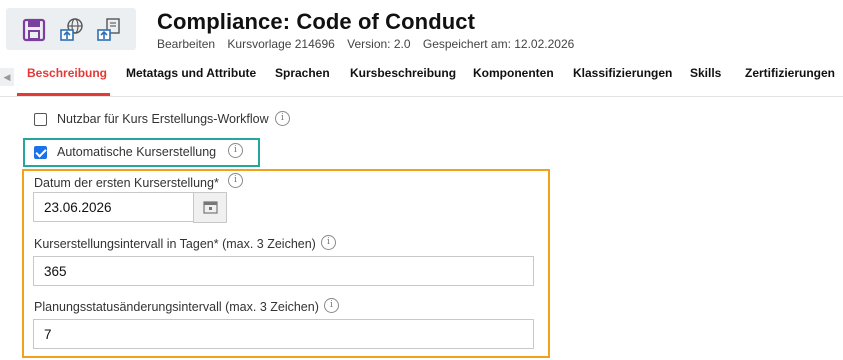  I want to click on tab-metatags: Metatags und Attribute, so click(191, 73).